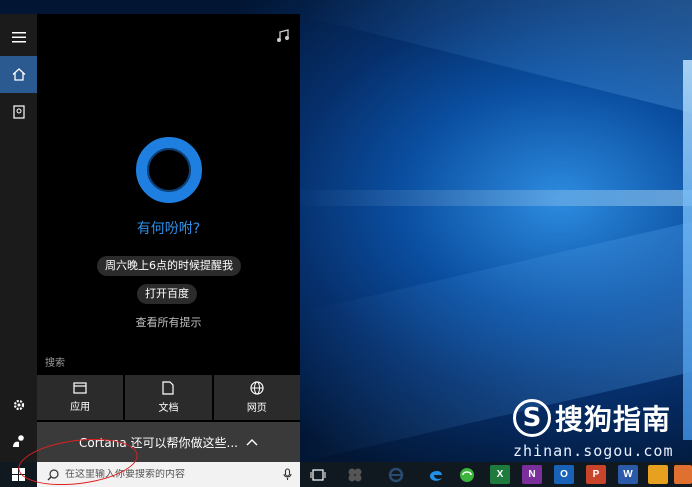 This screenshot has width=692, height=487. I want to click on sogou-pinyin-icon, so click(355, 474).